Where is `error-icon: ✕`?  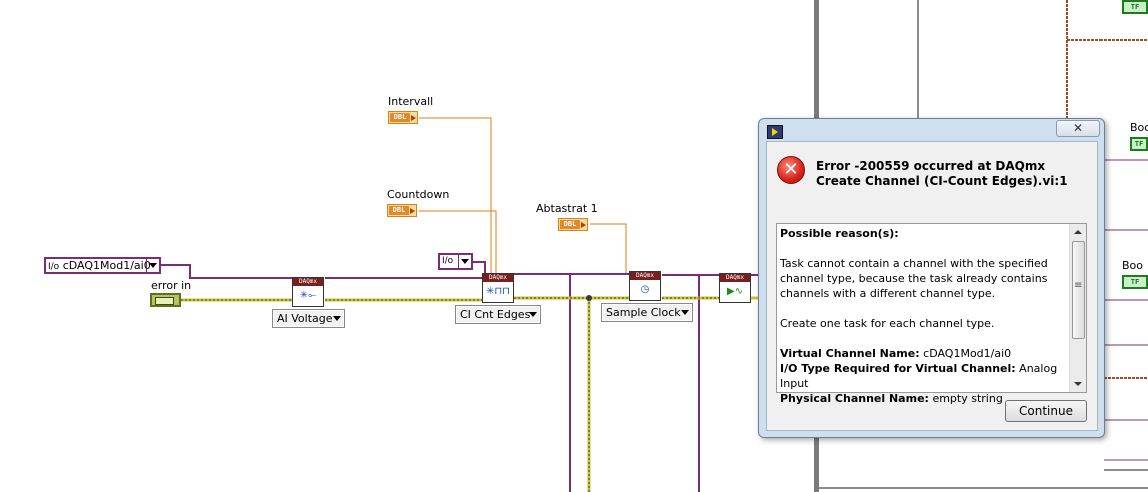
error-icon: ✕ is located at coordinates (791, 170).